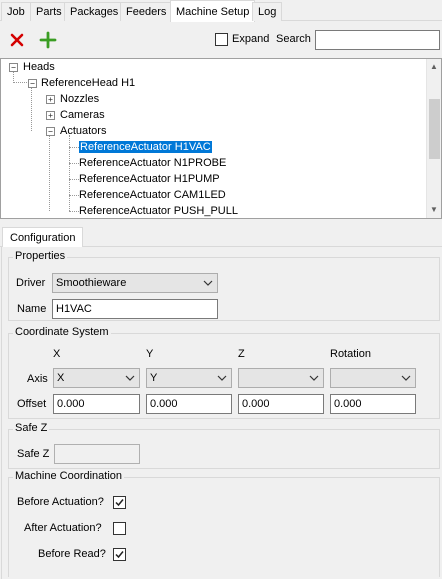  What do you see at coordinates (135, 283) in the screenshot?
I see `driver-select: Smoothieware` at bounding box center [135, 283].